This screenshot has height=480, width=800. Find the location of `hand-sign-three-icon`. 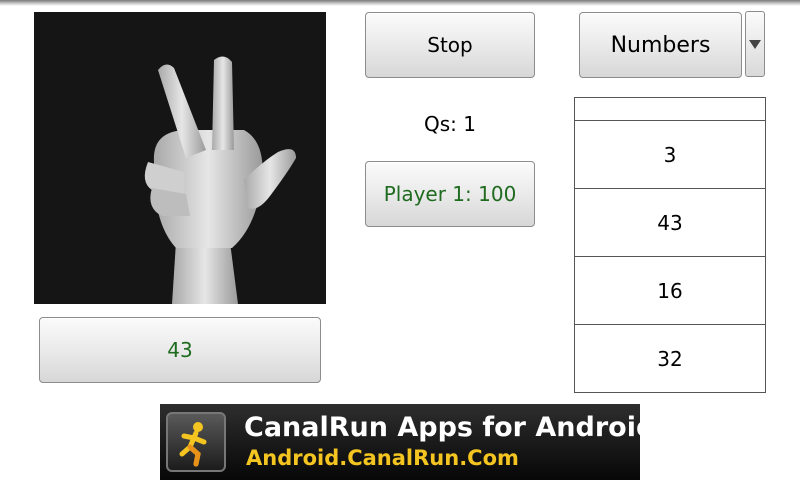

hand-sign-three-icon is located at coordinates (220, 180).